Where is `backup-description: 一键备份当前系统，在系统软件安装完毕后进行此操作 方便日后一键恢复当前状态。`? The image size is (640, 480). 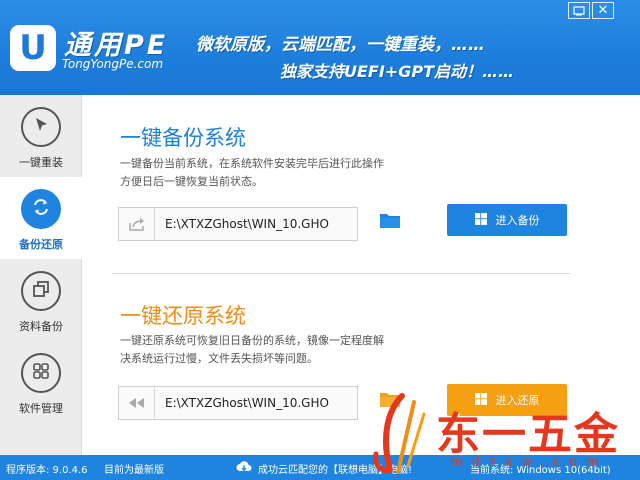 backup-description: 一键备份当前系统，在系统软件安装完毕后进行此操作 方便日后一键恢复当前状态。 is located at coordinates (252, 173).